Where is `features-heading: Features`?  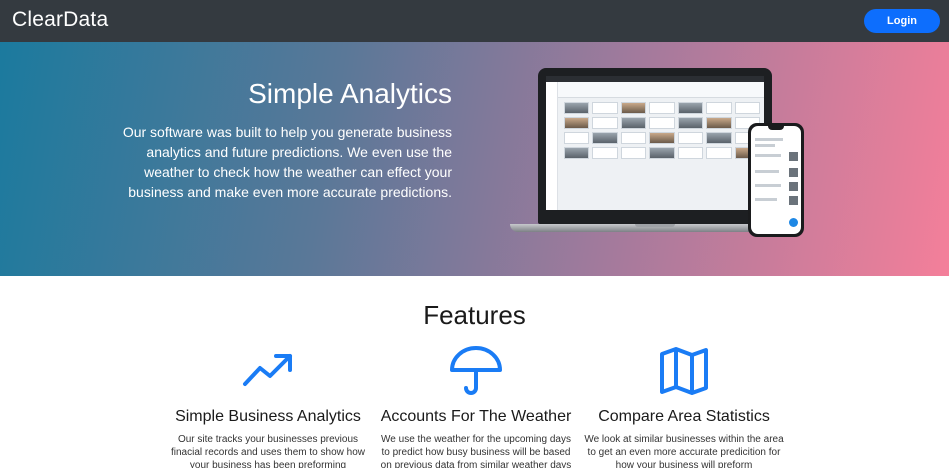
features-heading: Features is located at coordinates (474, 315).